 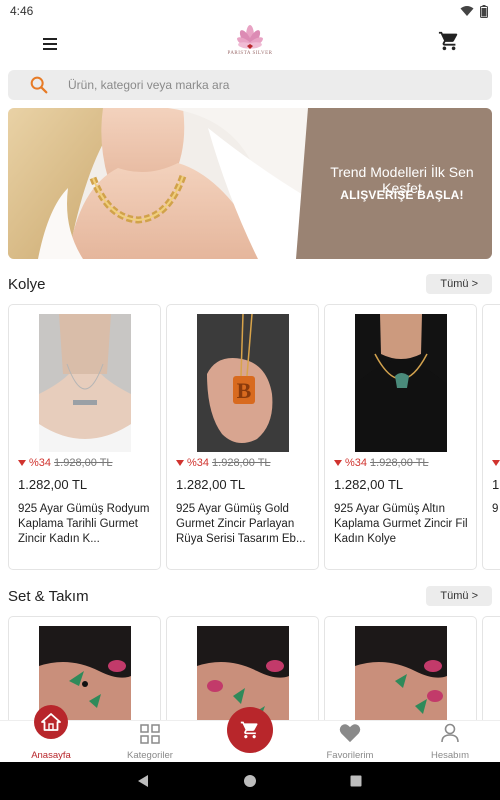 I want to click on svg-text: B, so click(x=244, y=390).